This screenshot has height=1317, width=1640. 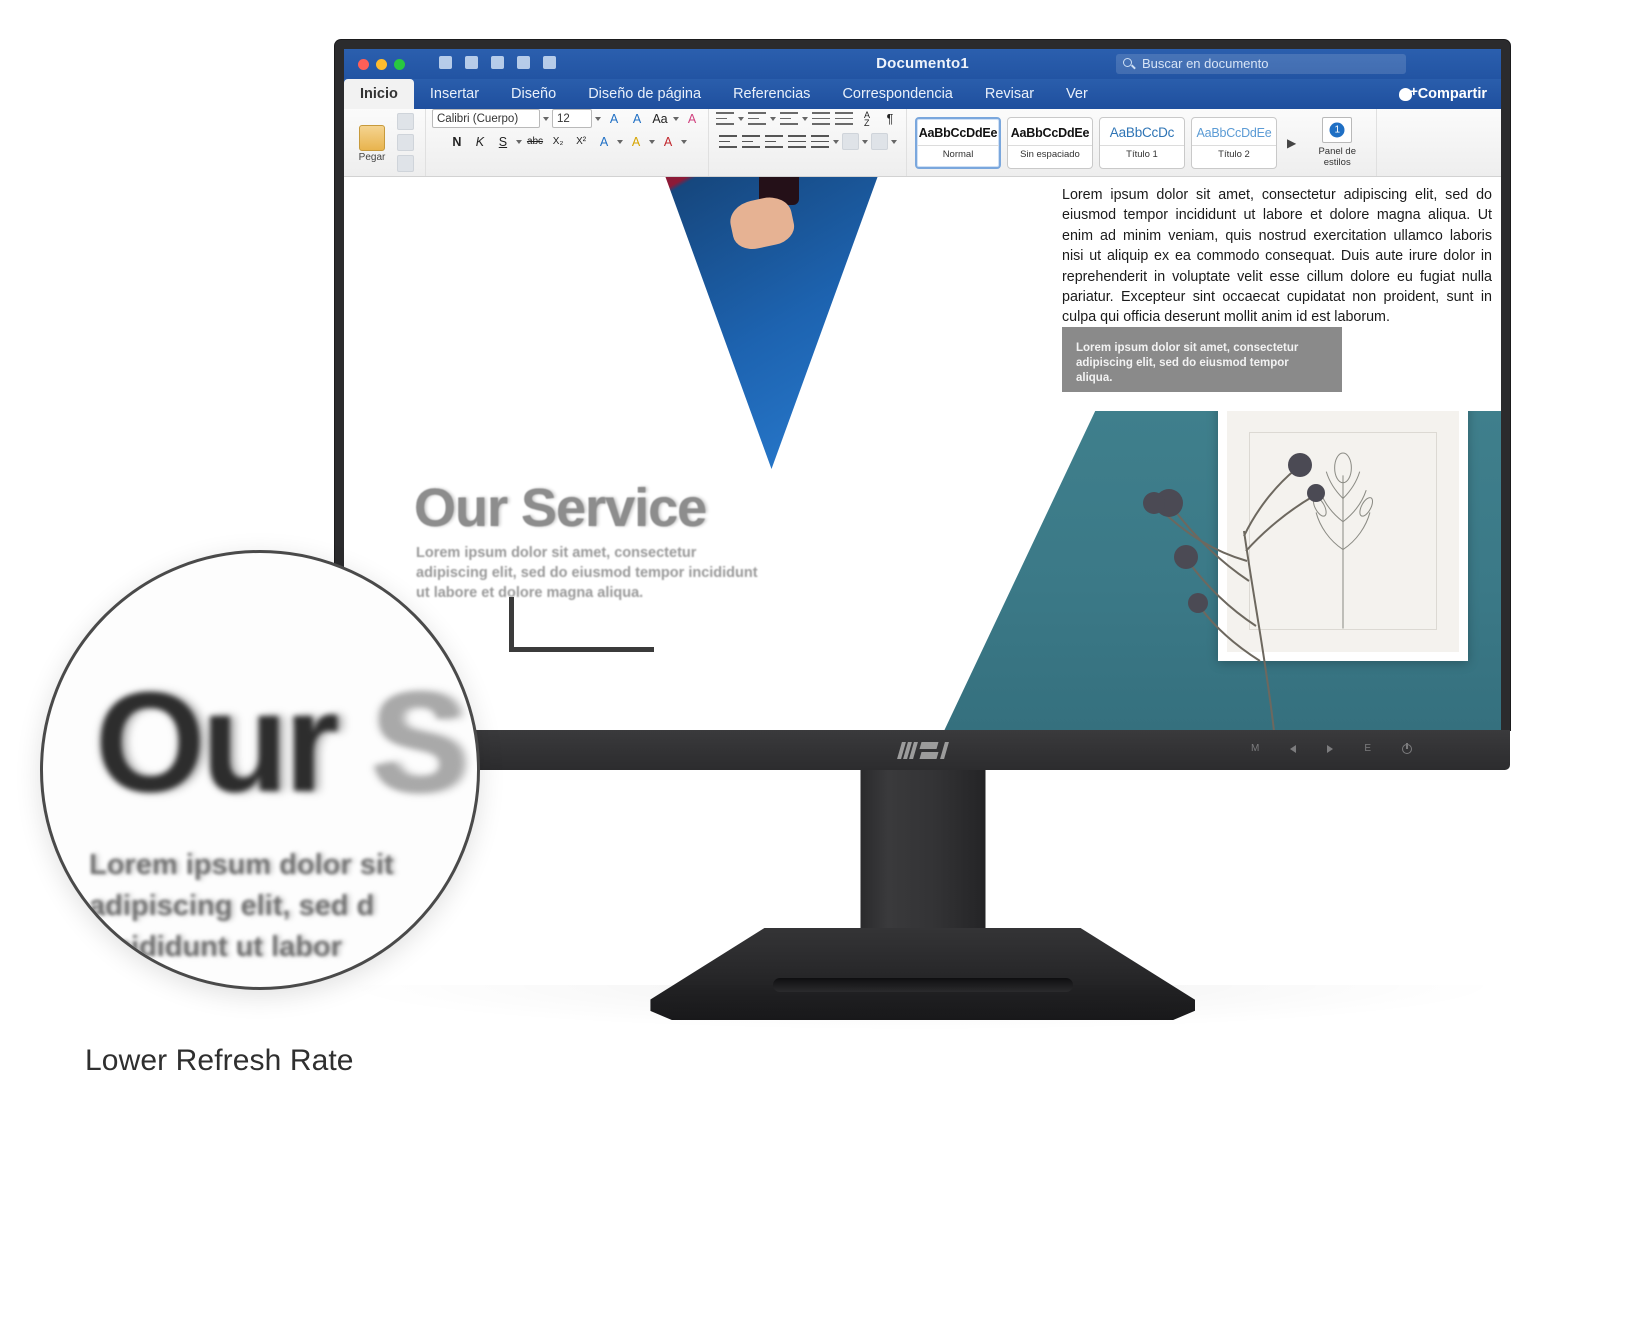 What do you see at coordinates (405, 121) in the screenshot?
I see `cut-icon` at bounding box center [405, 121].